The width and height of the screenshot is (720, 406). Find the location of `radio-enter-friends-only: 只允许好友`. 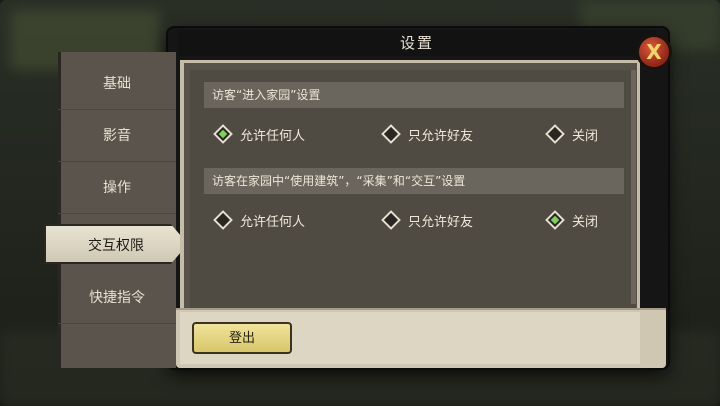

radio-enter-friends-only: 只允许好友 is located at coordinates (426, 134).